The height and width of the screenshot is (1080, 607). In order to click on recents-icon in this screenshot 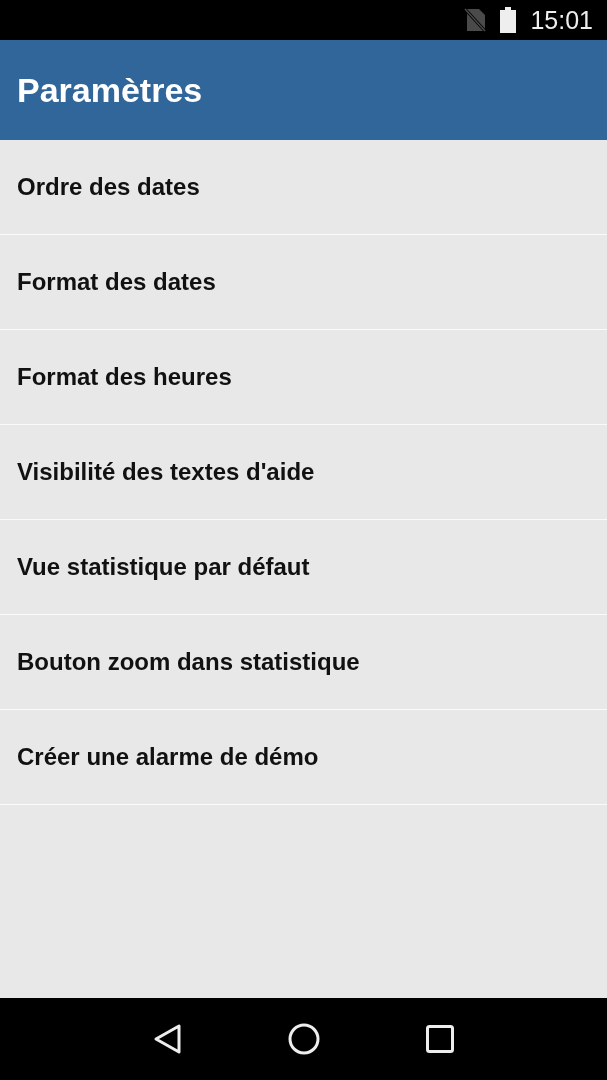, I will do `click(440, 1039)`.